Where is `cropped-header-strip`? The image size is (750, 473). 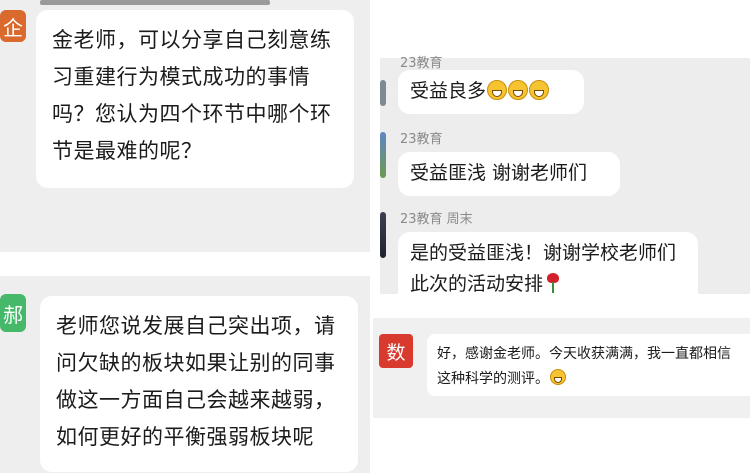 cropped-header-strip is located at coordinates (155, 2).